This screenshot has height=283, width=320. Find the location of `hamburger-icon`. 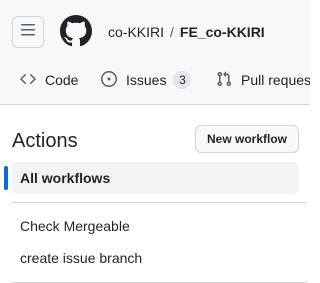

hamburger-icon is located at coordinates (28, 32).